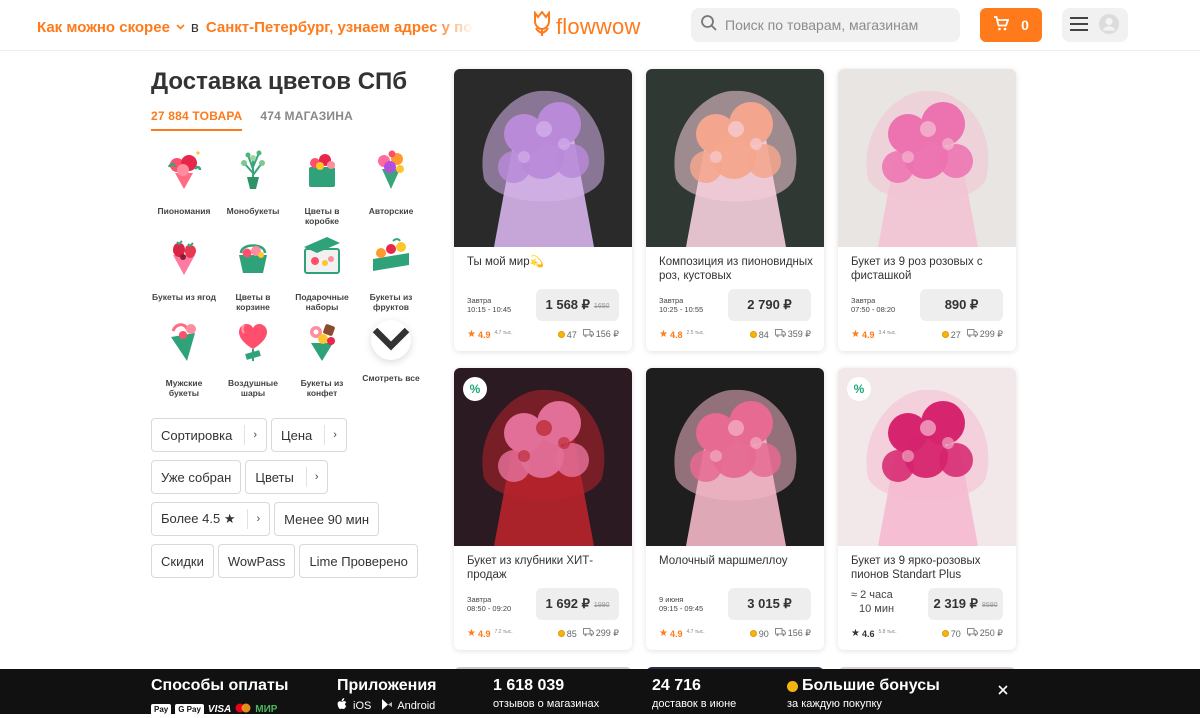 This screenshot has width=1200, height=718. I want to click on category-mono: Монобукеты, so click(253, 183).